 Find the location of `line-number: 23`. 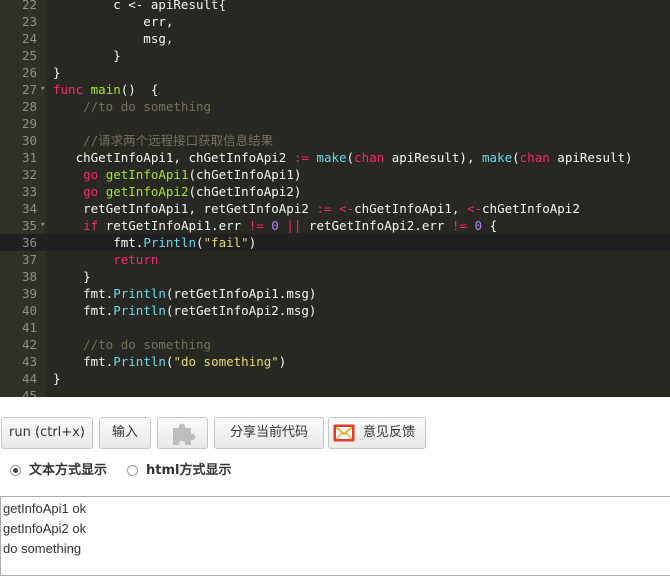

line-number: 23 is located at coordinates (29, 21).